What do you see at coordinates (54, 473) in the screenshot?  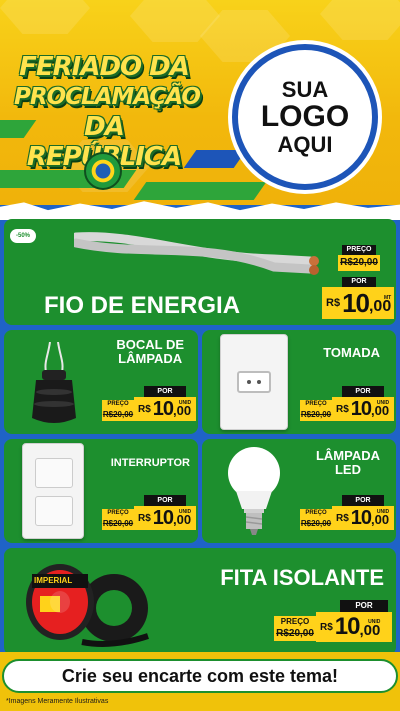 I see `switch-key-top` at bounding box center [54, 473].